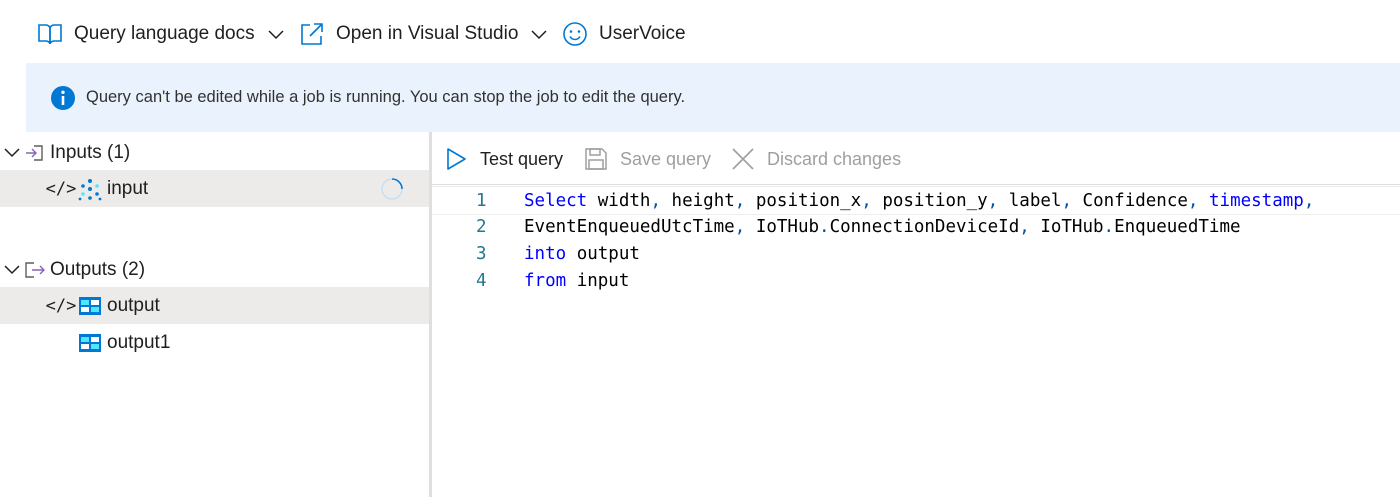 The height and width of the screenshot is (497, 1400). Describe the element at coordinates (50, 34) in the screenshot. I see `book-icon` at that location.